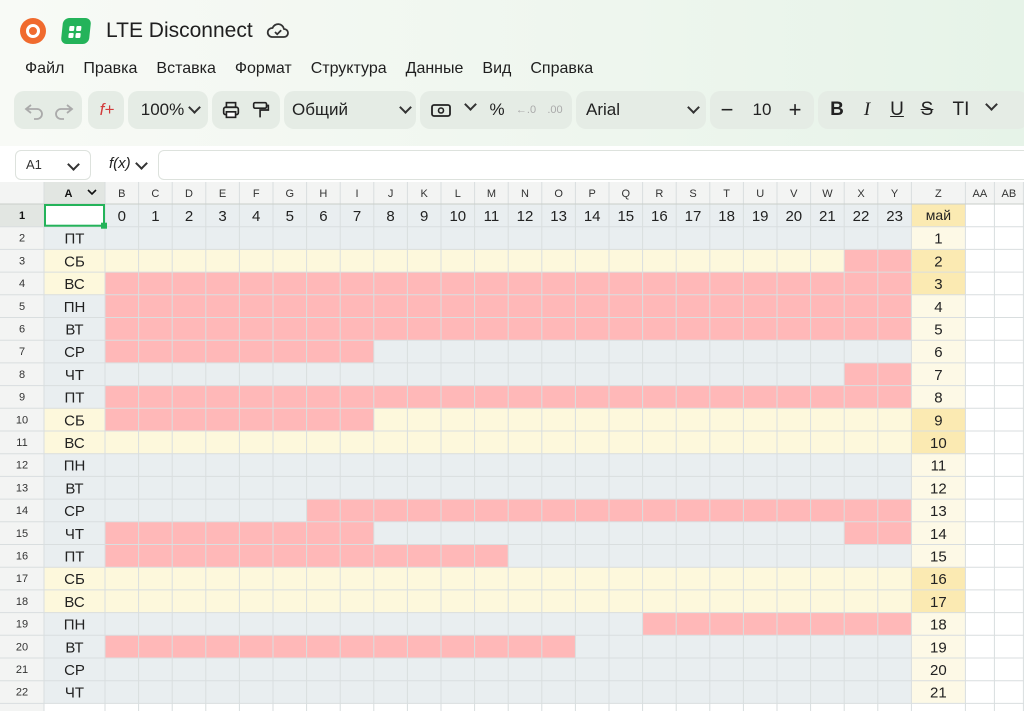 Image resolution: width=1024 pixels, height=711 pixels. Describe the element at coordinates (109, 69) in the screenshot. I see `menu-edit: Правка` at that location.